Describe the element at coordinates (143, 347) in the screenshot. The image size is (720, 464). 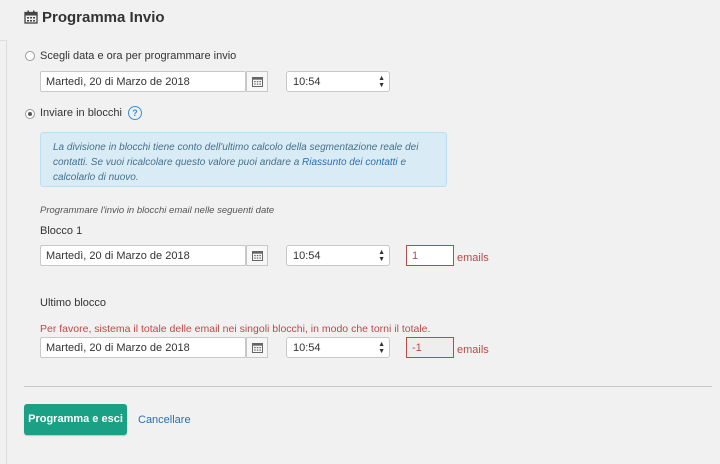
I see `last-block-date-input: Martedì, 20 di Marzo de 2018` at that location.